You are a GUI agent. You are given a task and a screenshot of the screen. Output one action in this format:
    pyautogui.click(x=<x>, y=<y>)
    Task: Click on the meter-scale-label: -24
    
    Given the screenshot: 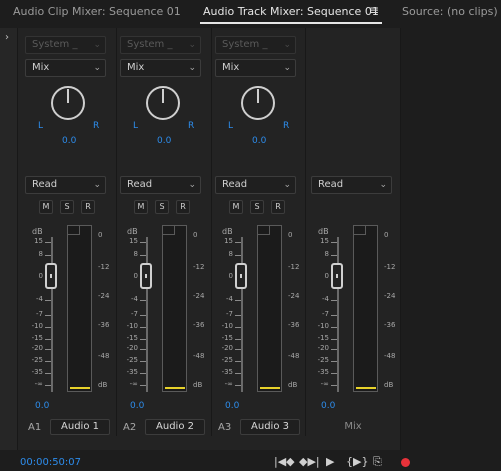 What is the action you would take?
    pyautogui.click(x=390, y=296)
    